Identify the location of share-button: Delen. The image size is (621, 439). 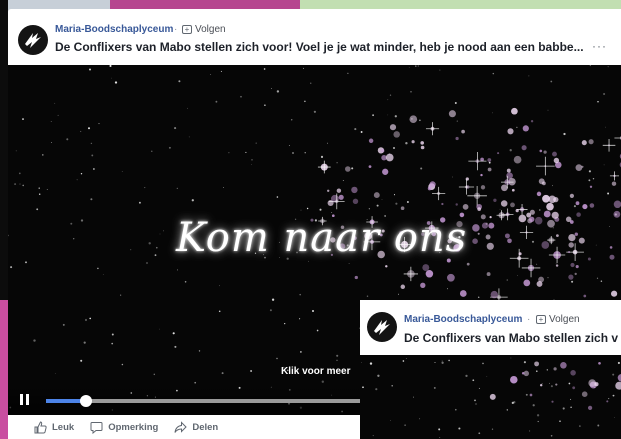
(196, 427).